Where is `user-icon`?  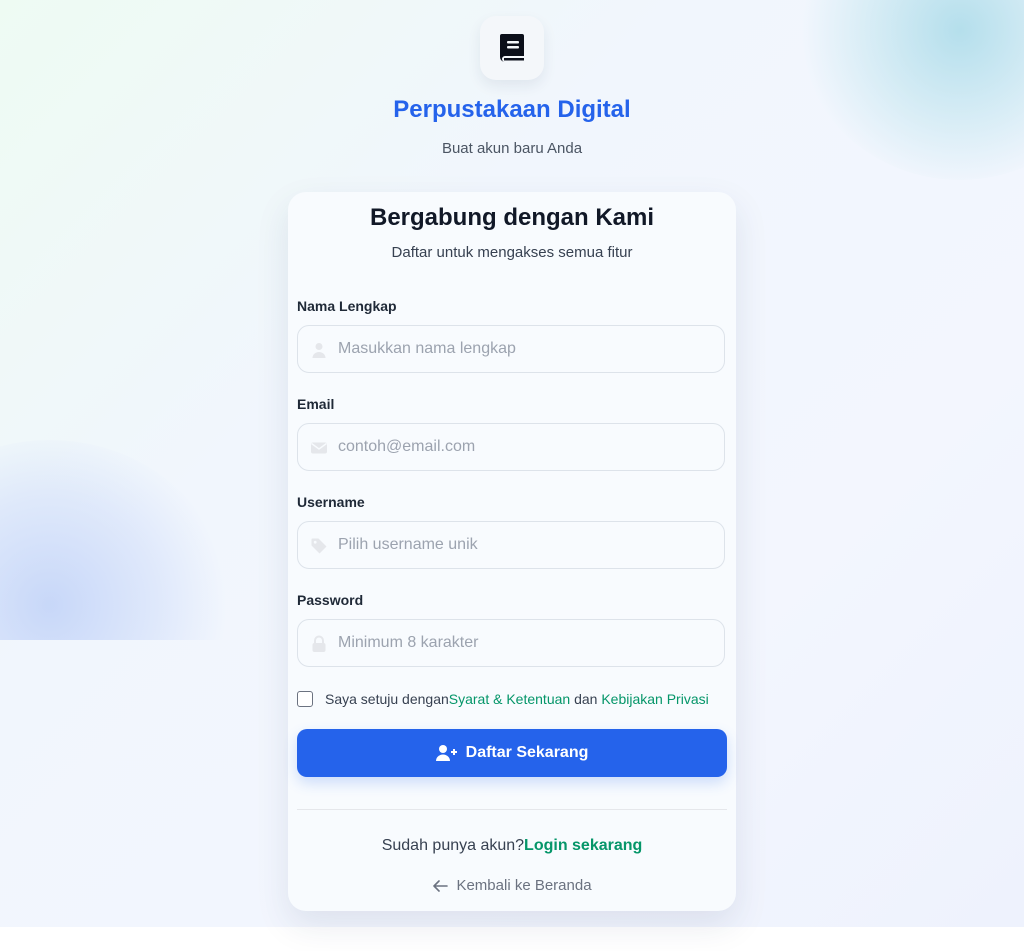
user-icon is located at coordinates (319, 350).